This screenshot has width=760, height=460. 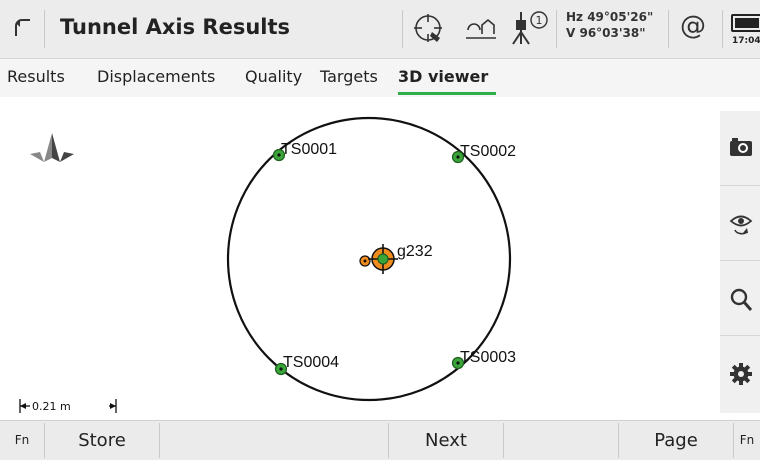 I want to click on instrument-face-icon: 1, so click(x=530, y=28).